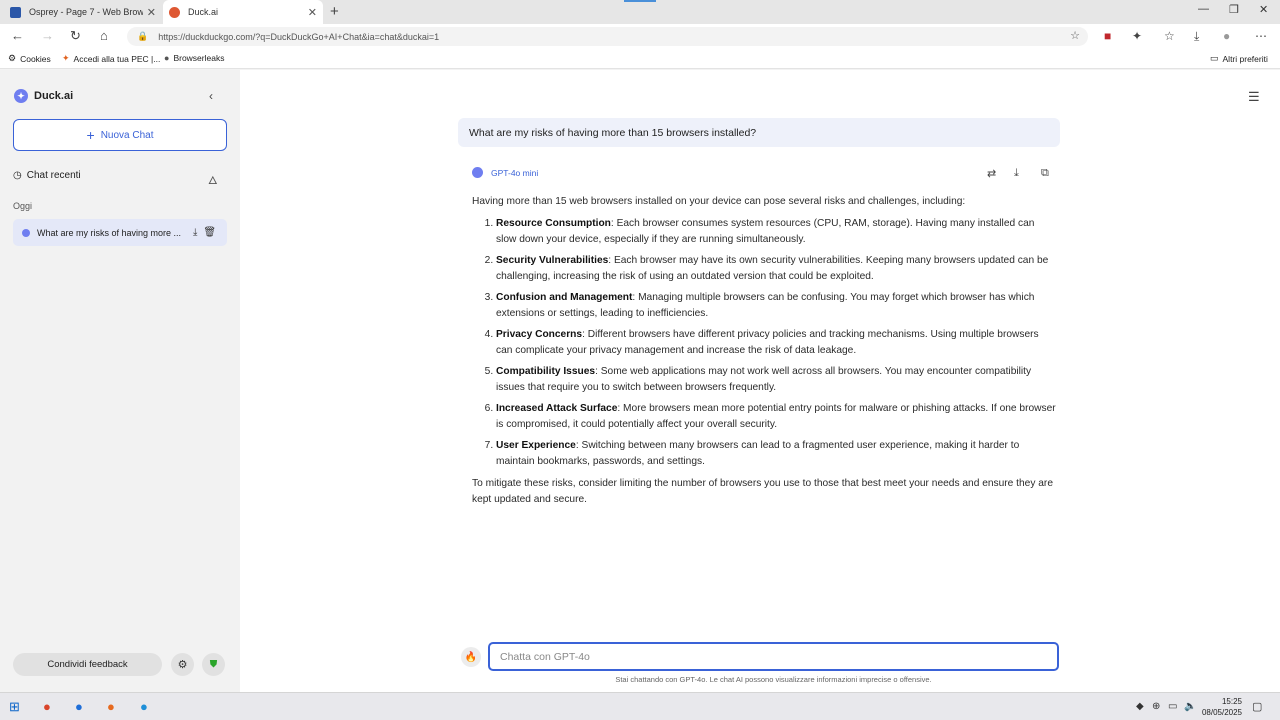 The height and width of the screenshot is (720, 1280). What do you see at coordinates (1257, 706) in the screenshot?
I see `notification-icon: ▢` at bounding box center [1257, 706].